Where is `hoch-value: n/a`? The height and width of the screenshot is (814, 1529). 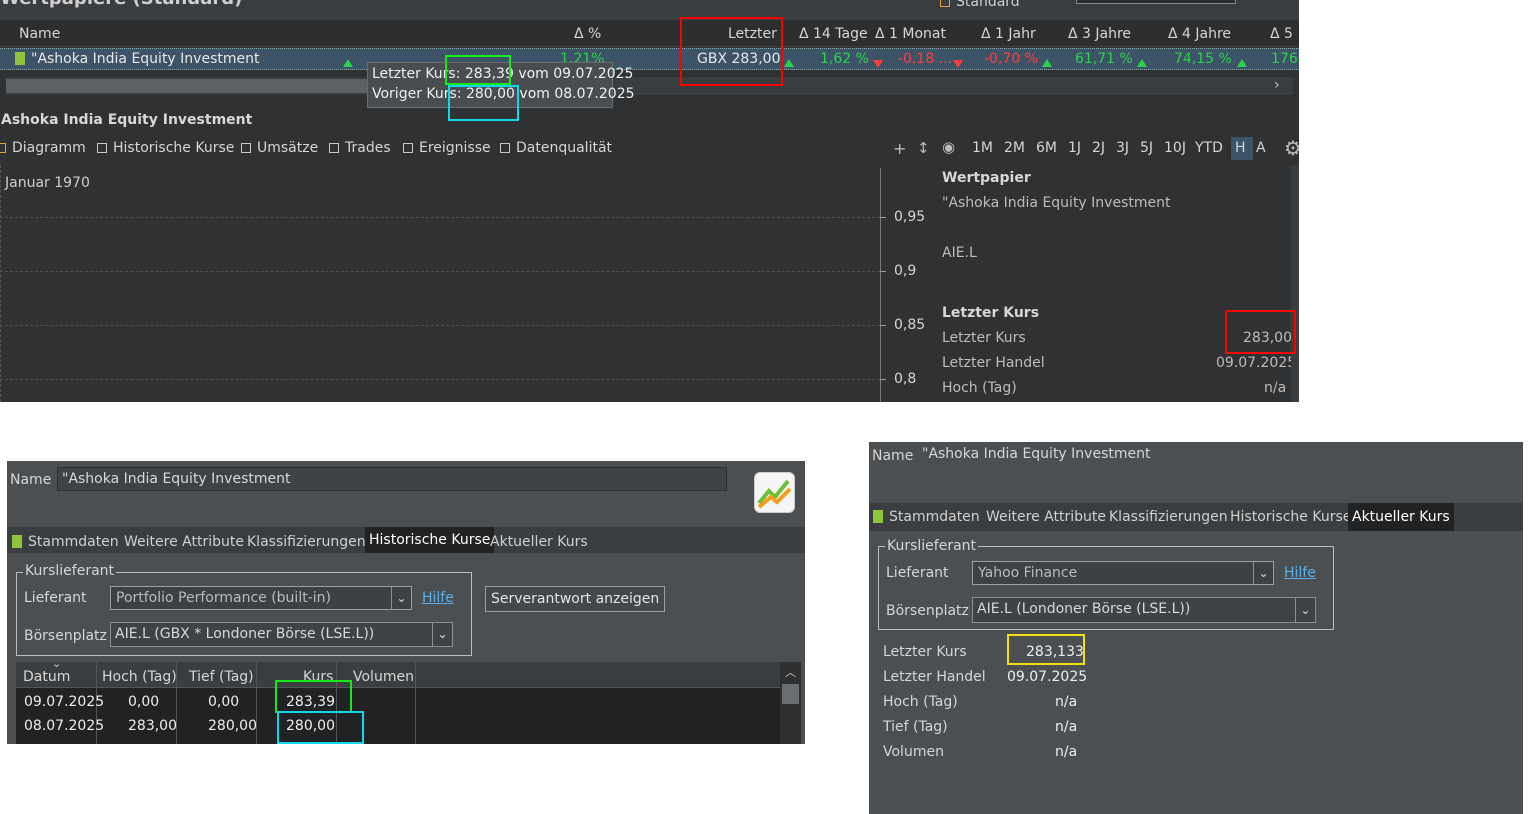
hoch-value: n/a is located at coordinates (1066, 702).